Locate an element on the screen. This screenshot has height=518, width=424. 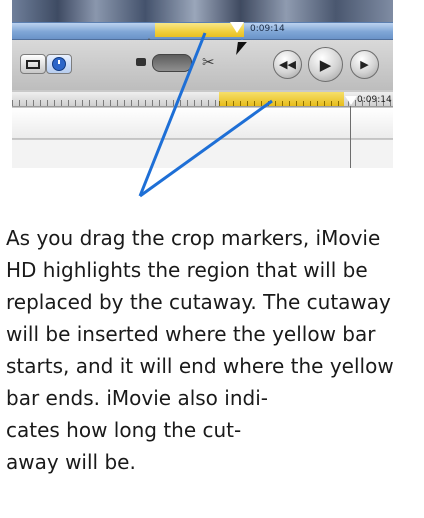
timeline-view-button is located at coordinates (59, 64).